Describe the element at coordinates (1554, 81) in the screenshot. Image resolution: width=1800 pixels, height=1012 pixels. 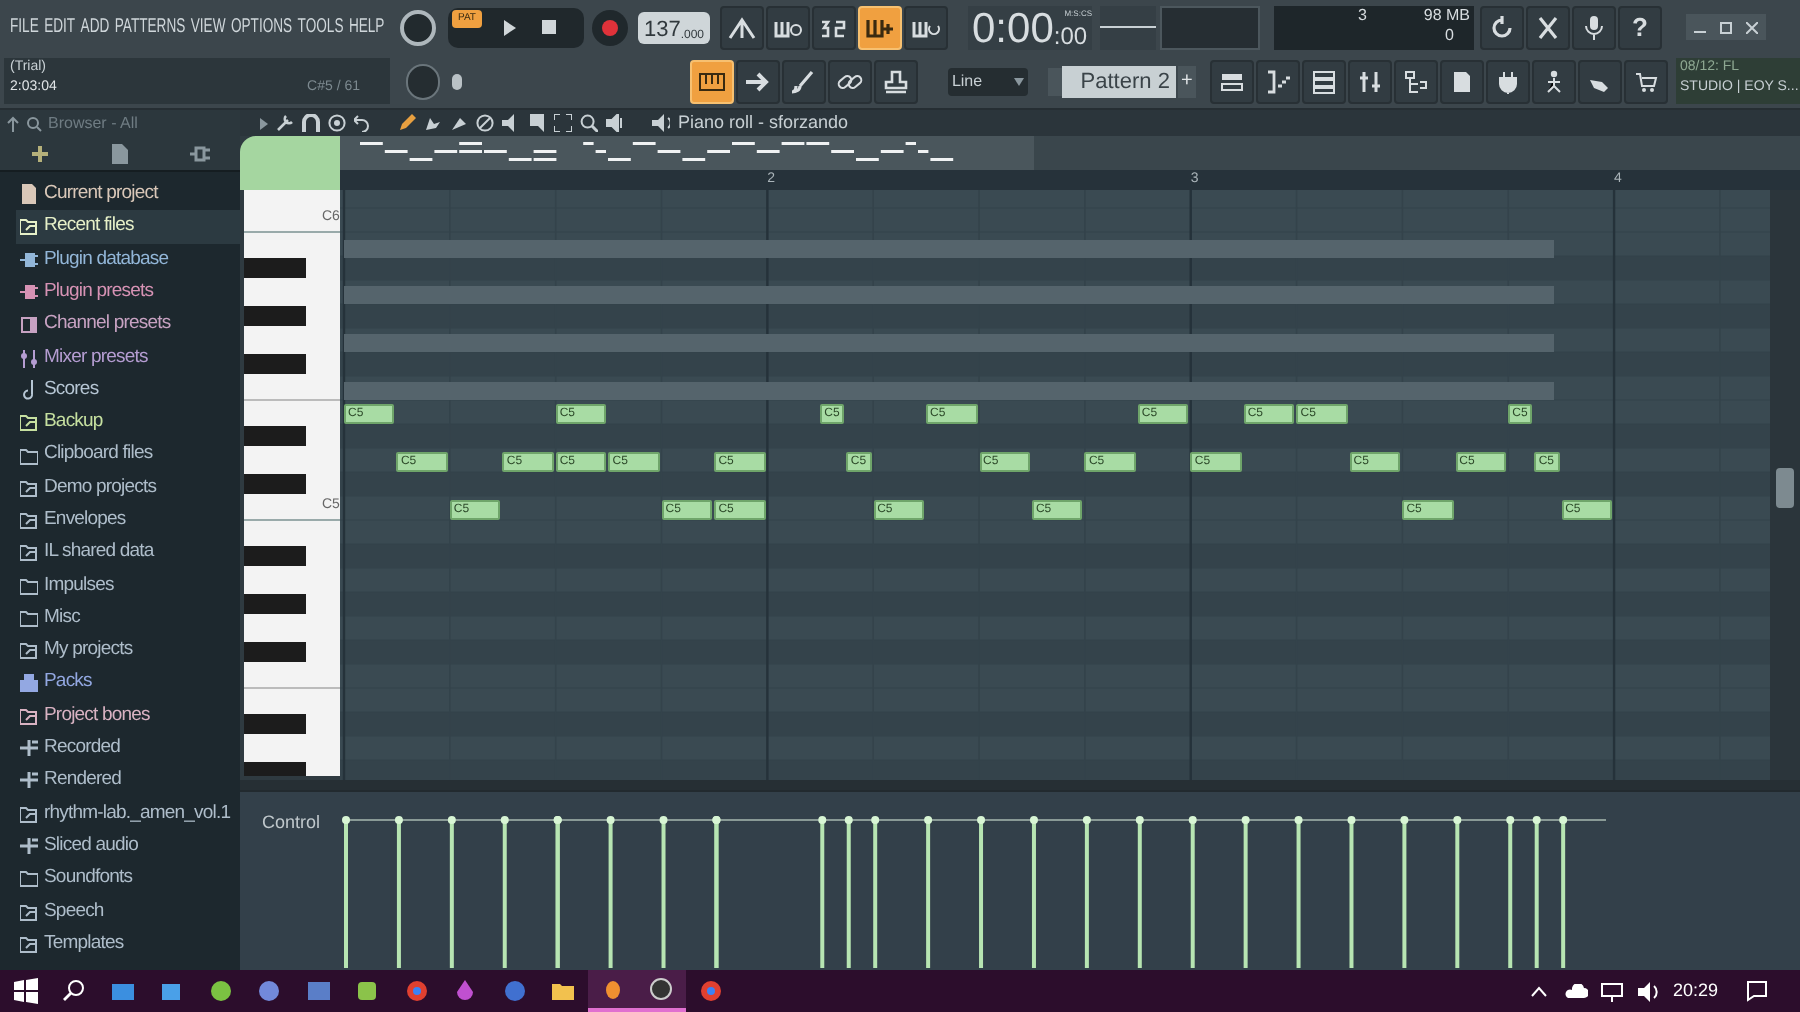
I see `tutorial-figure-button` at that location.